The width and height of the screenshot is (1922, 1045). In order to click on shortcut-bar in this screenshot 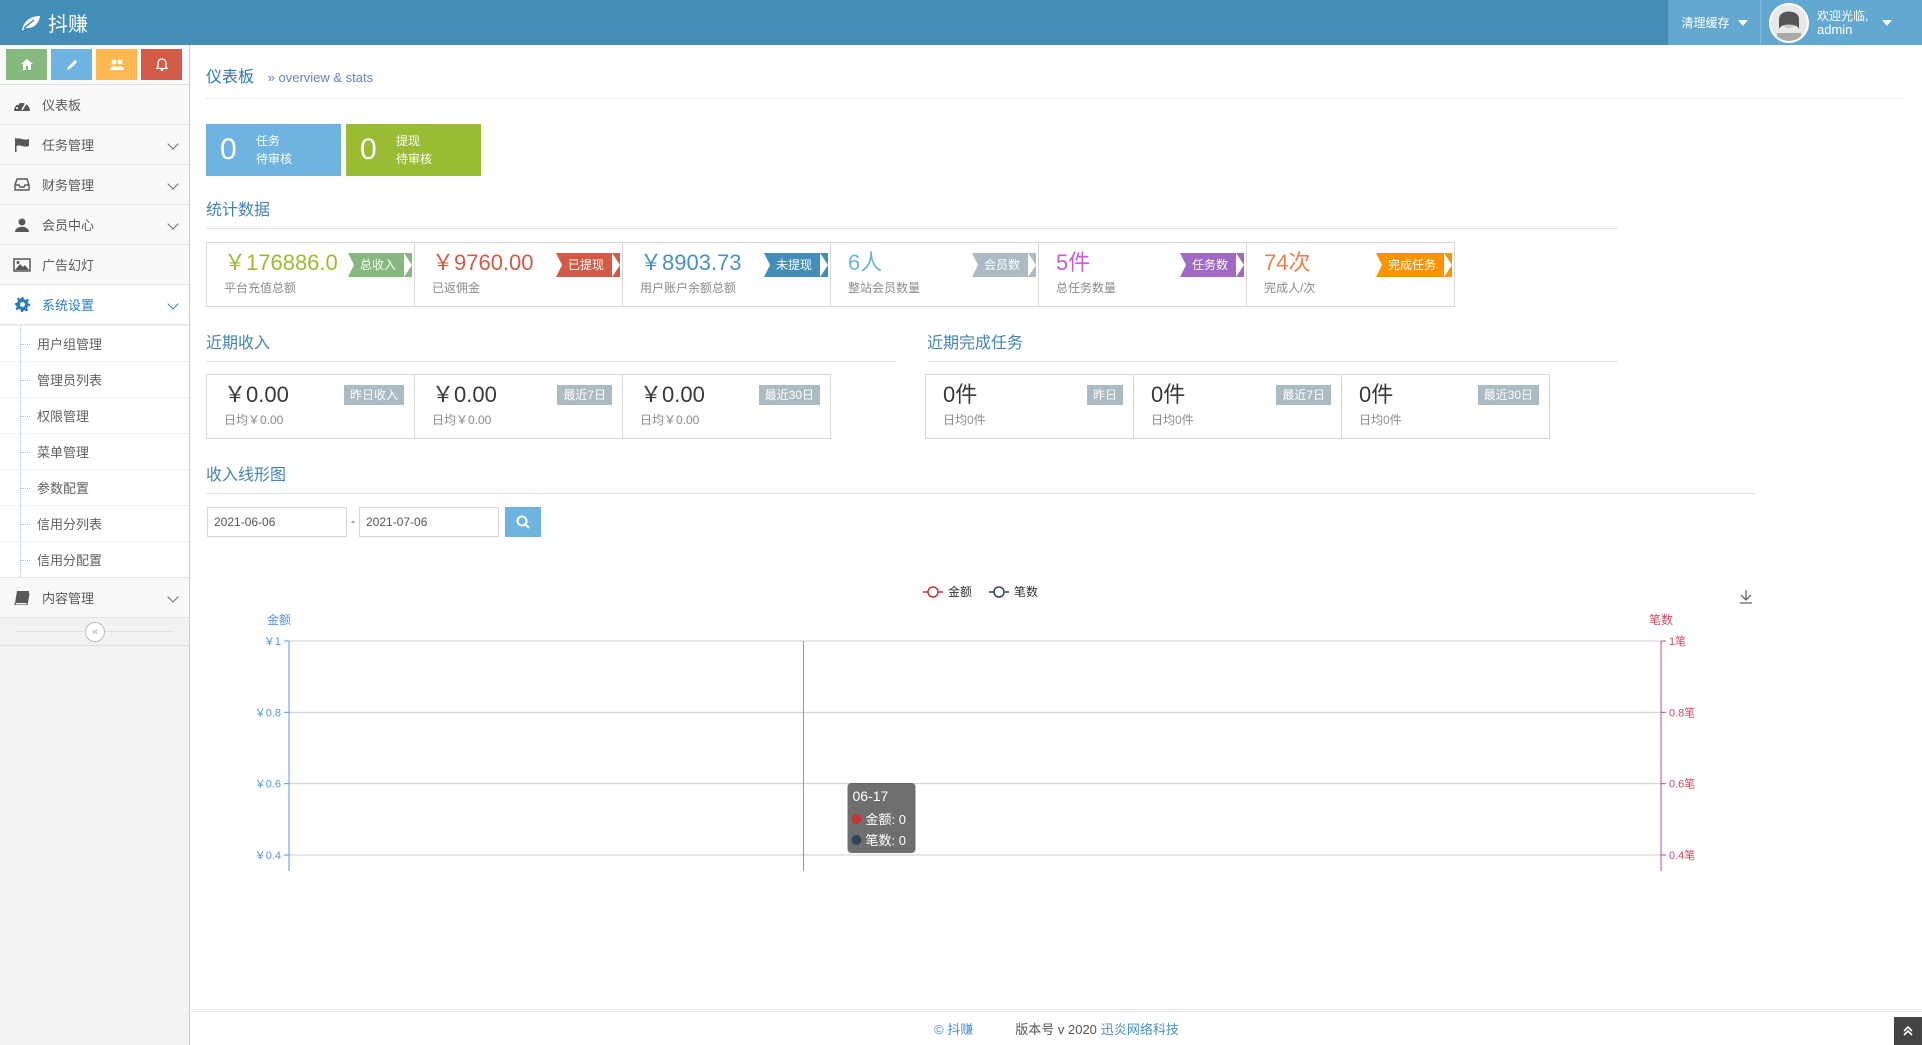, I will do `click(94, 65)`.